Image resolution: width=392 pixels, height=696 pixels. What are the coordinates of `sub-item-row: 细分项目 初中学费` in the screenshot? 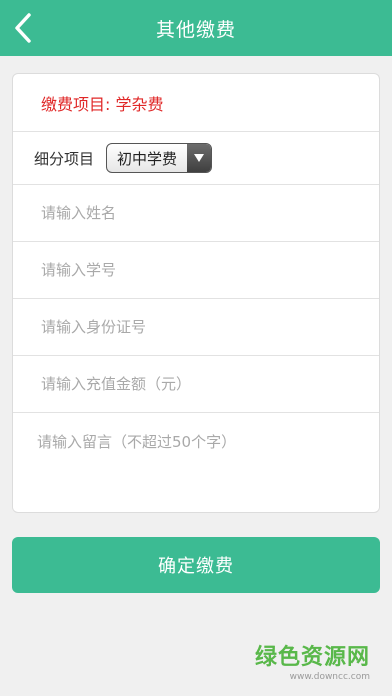 It's located at (196, 158).